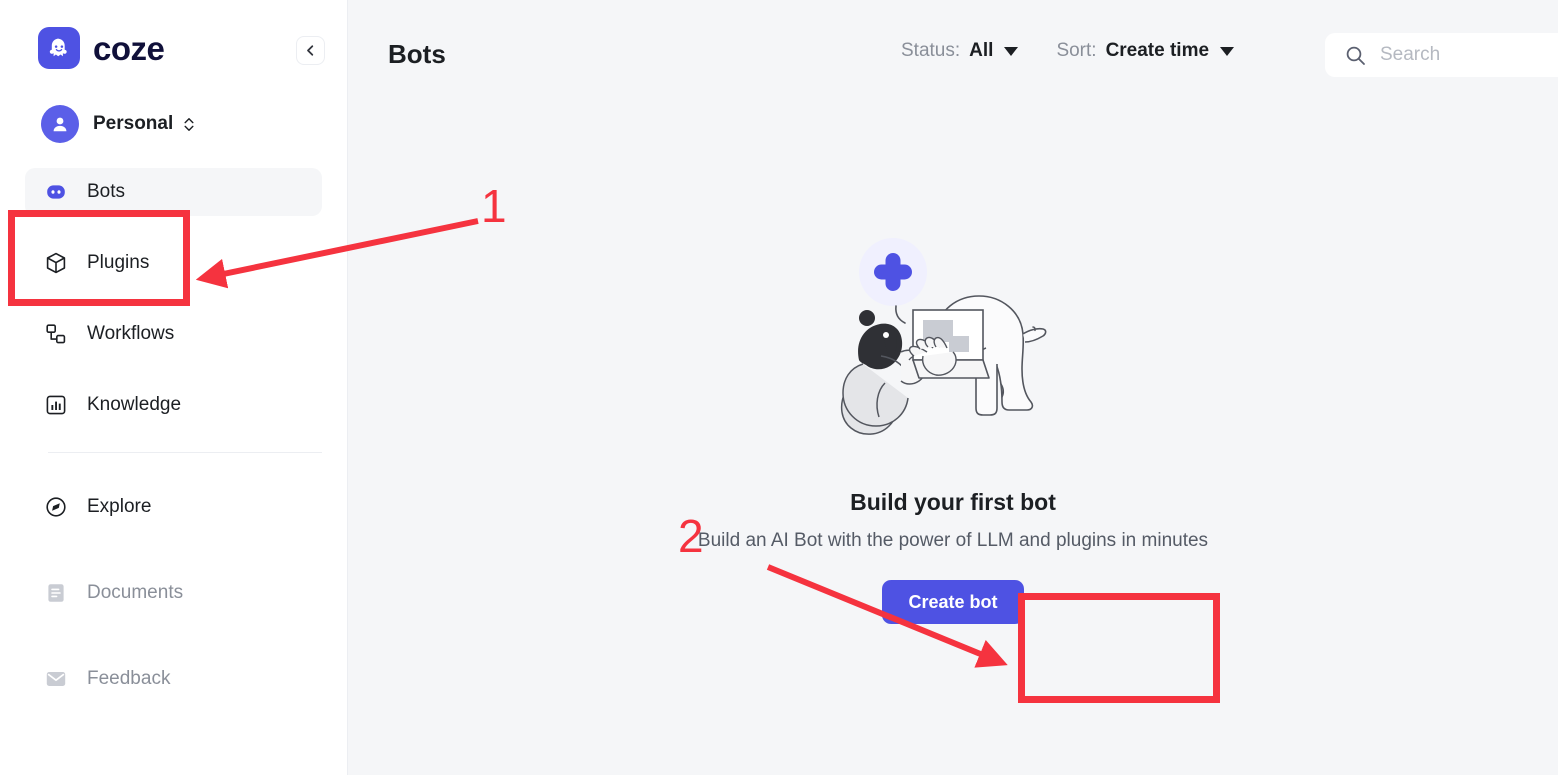 This screenshot has height=775, width=1558. Describe the element at coordinates (135, 592) in the screenshot. I see `sidebar-item-label: Documents` at that location.